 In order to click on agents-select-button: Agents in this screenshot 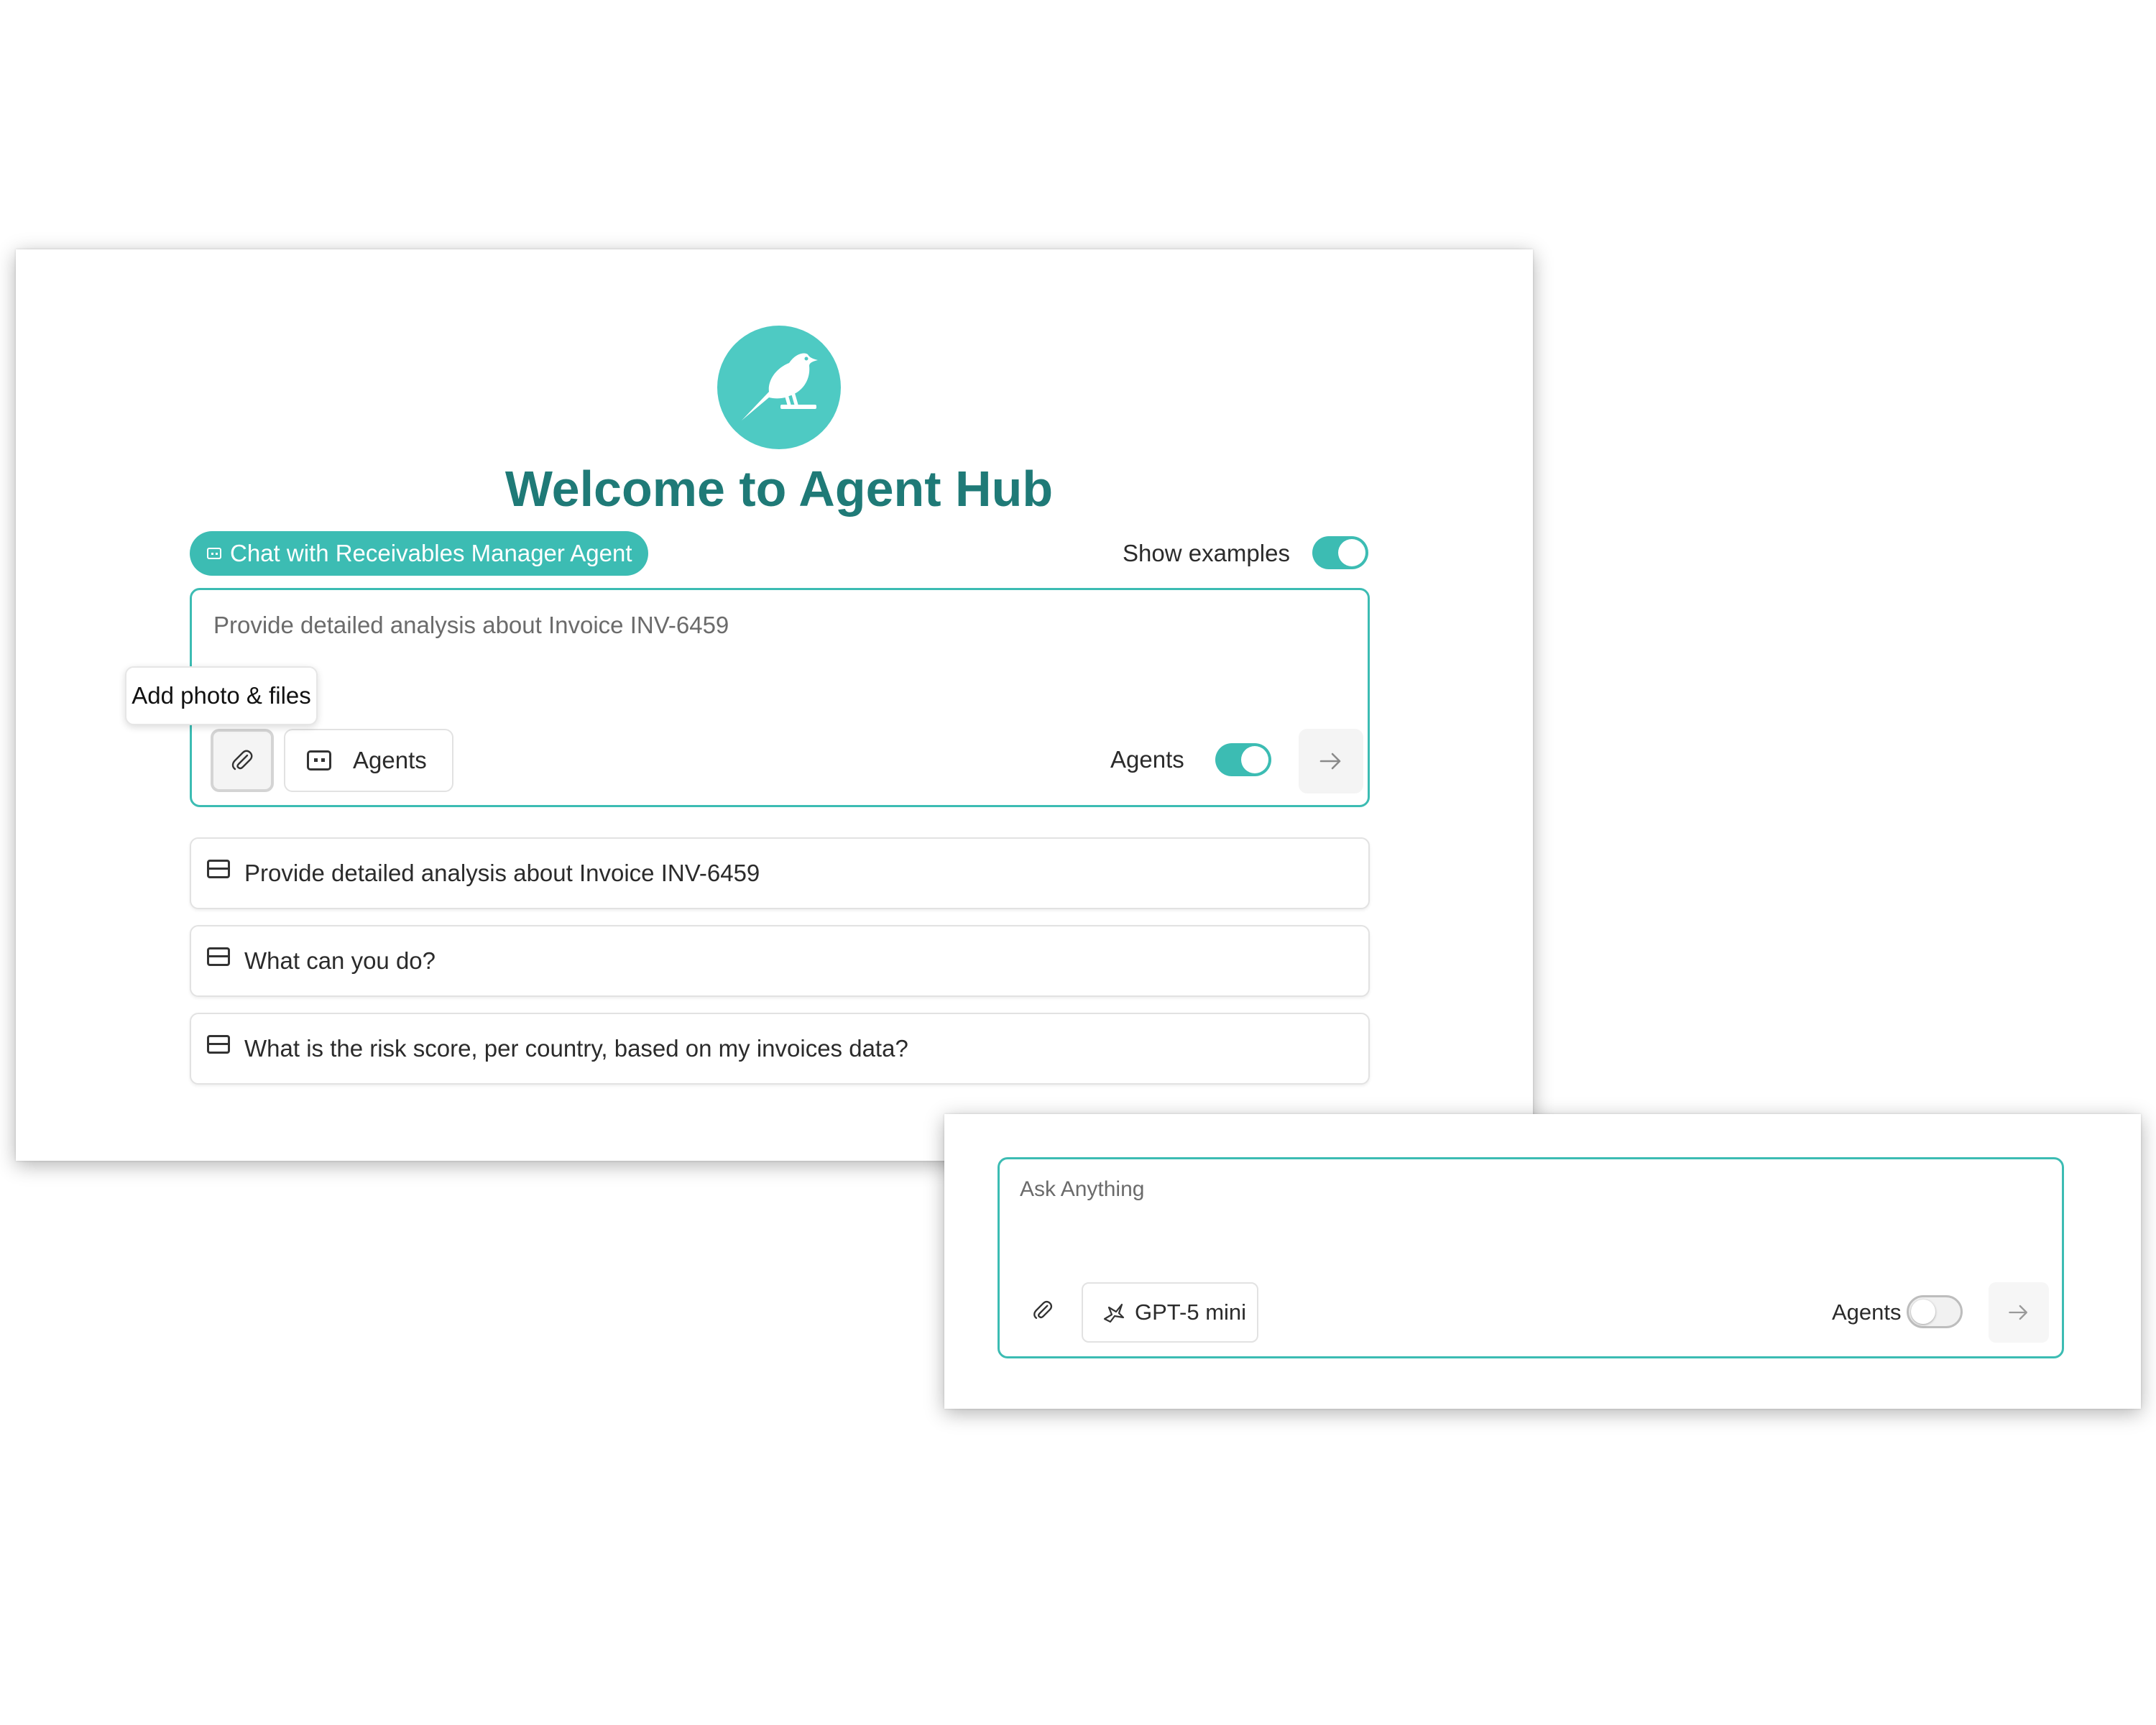, I will do `click(369, 760)`.